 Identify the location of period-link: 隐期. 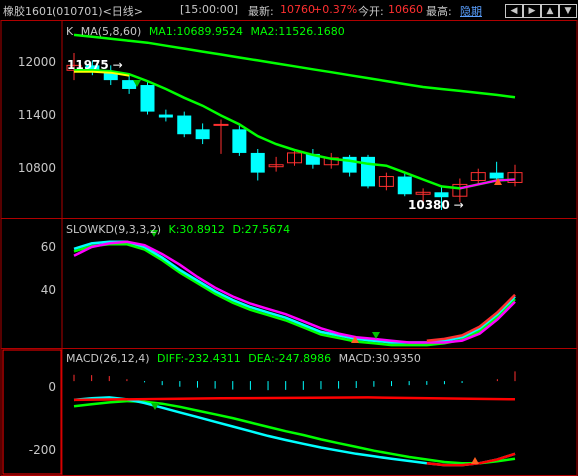
(471, 11).